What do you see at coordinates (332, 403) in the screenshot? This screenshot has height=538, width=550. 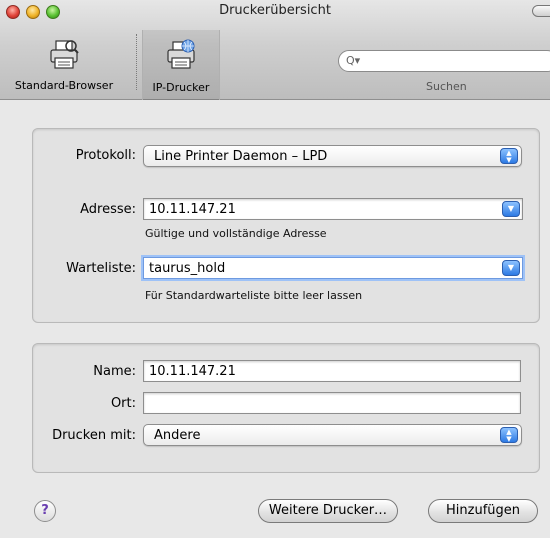 I see `location-field` at bounding box center [332, 403].